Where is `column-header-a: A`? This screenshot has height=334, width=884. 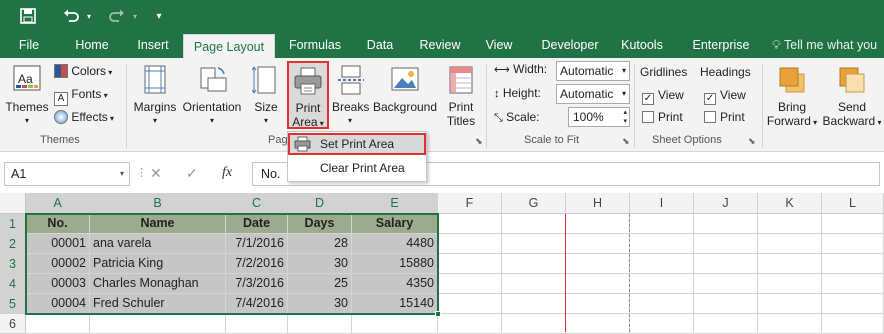 column-header-a: A is located at coordinates (58, 203).